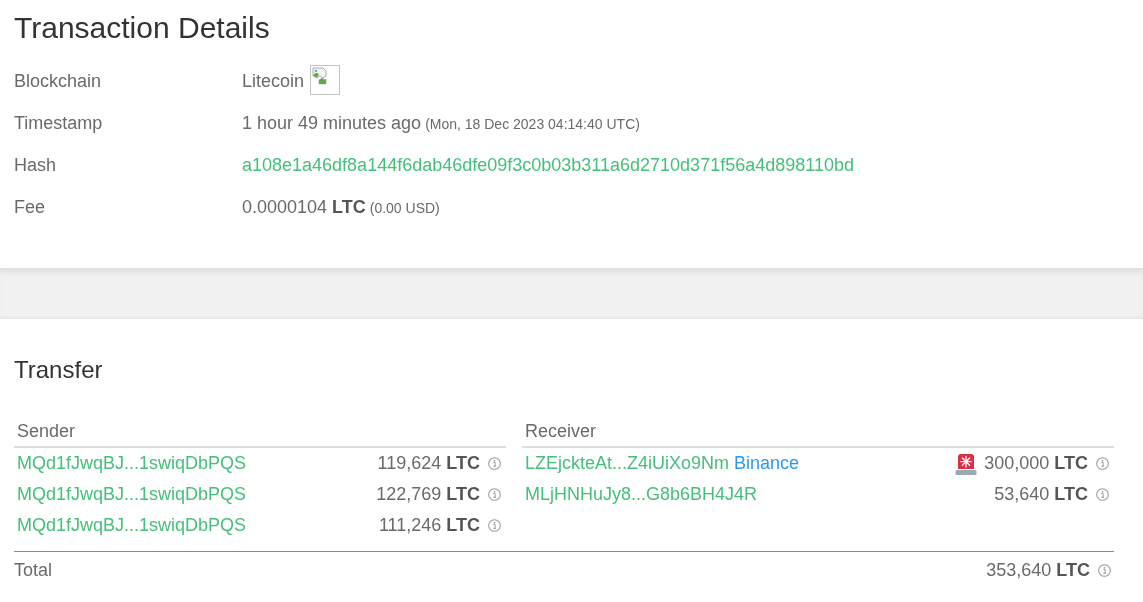 The image size is (1143, 602). I want to click on column-header: Receiver, so click(561, 431).